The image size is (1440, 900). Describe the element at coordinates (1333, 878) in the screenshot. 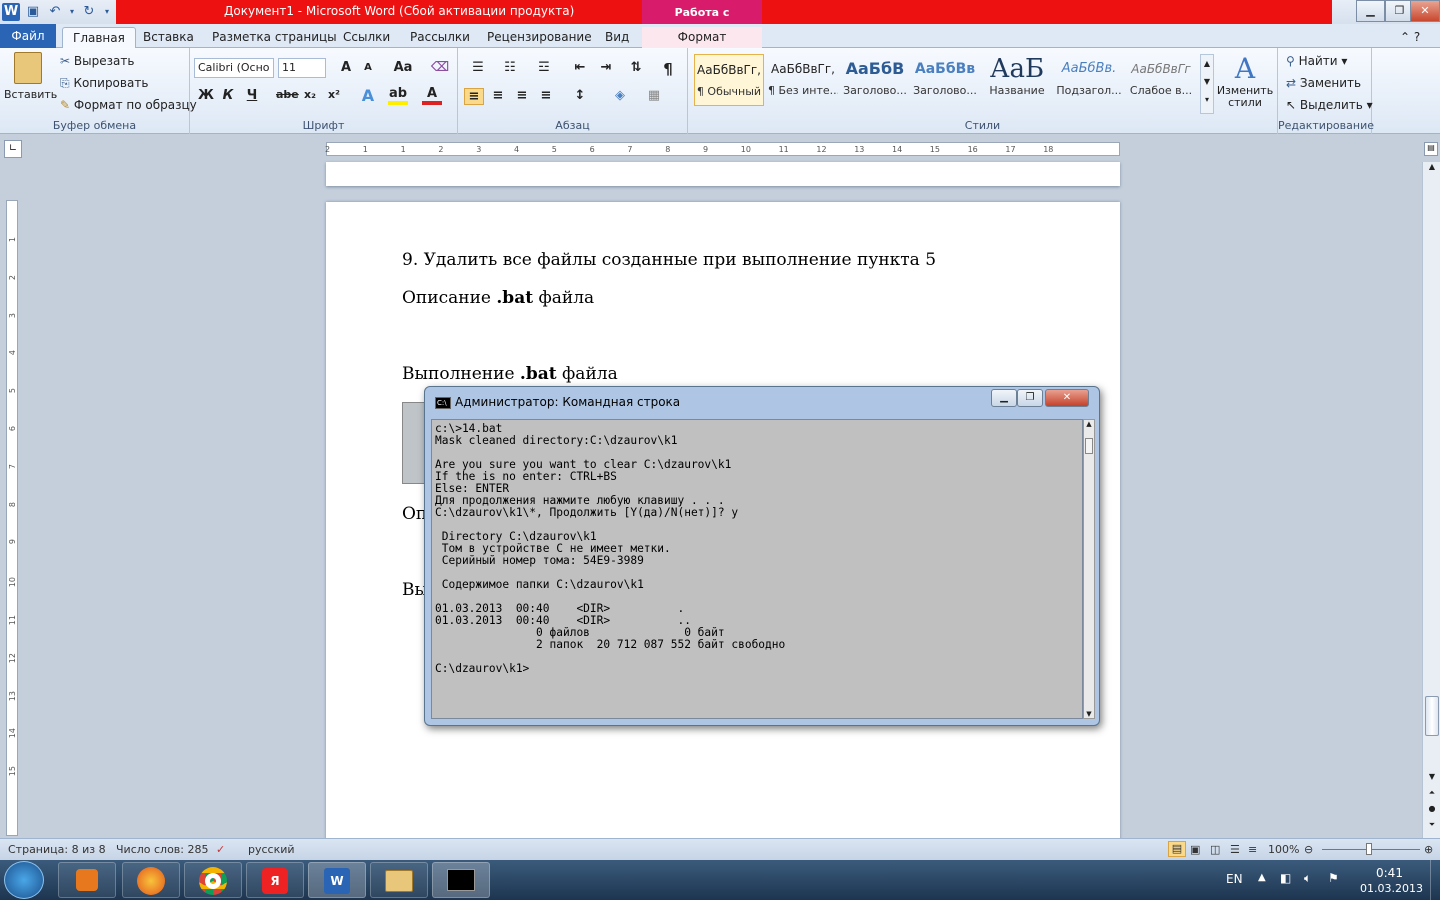

I see `flag-icon: ⚑` at that location.